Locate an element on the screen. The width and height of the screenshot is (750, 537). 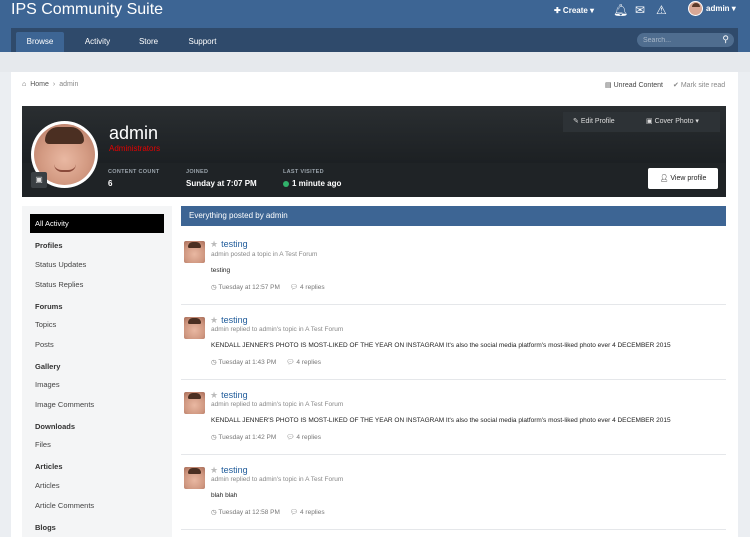
sidebar-item-files: Files is located at coordinates (43, 444).